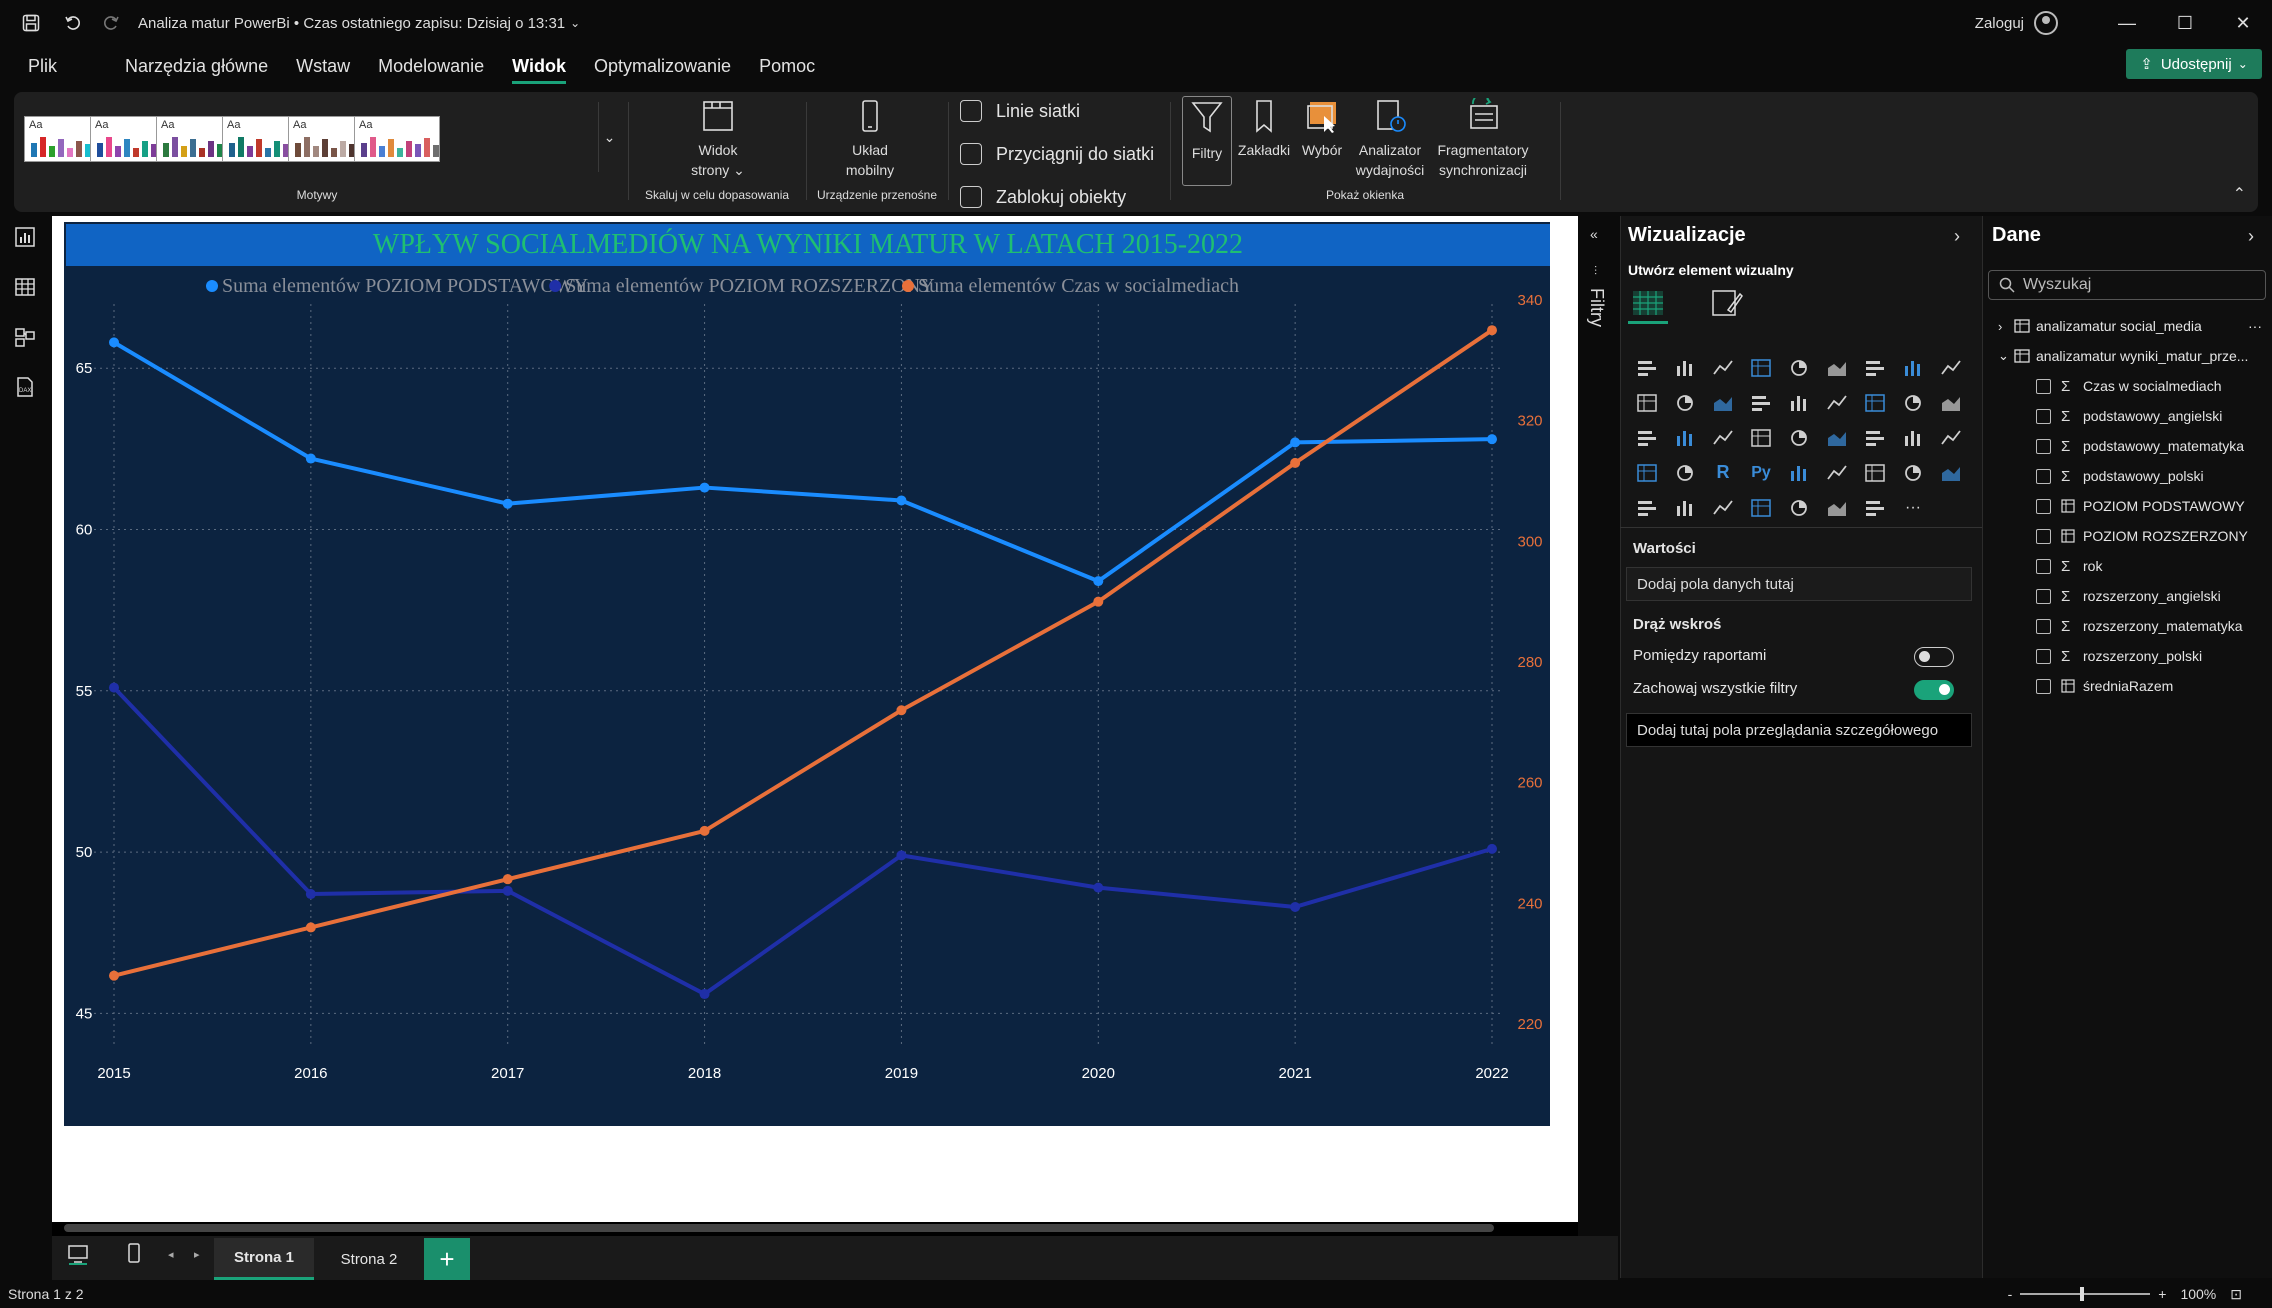  What do you see at coordinates (25, 337) in the screenshot?
I see `model-view-icon` at bounding box center [25, 337].